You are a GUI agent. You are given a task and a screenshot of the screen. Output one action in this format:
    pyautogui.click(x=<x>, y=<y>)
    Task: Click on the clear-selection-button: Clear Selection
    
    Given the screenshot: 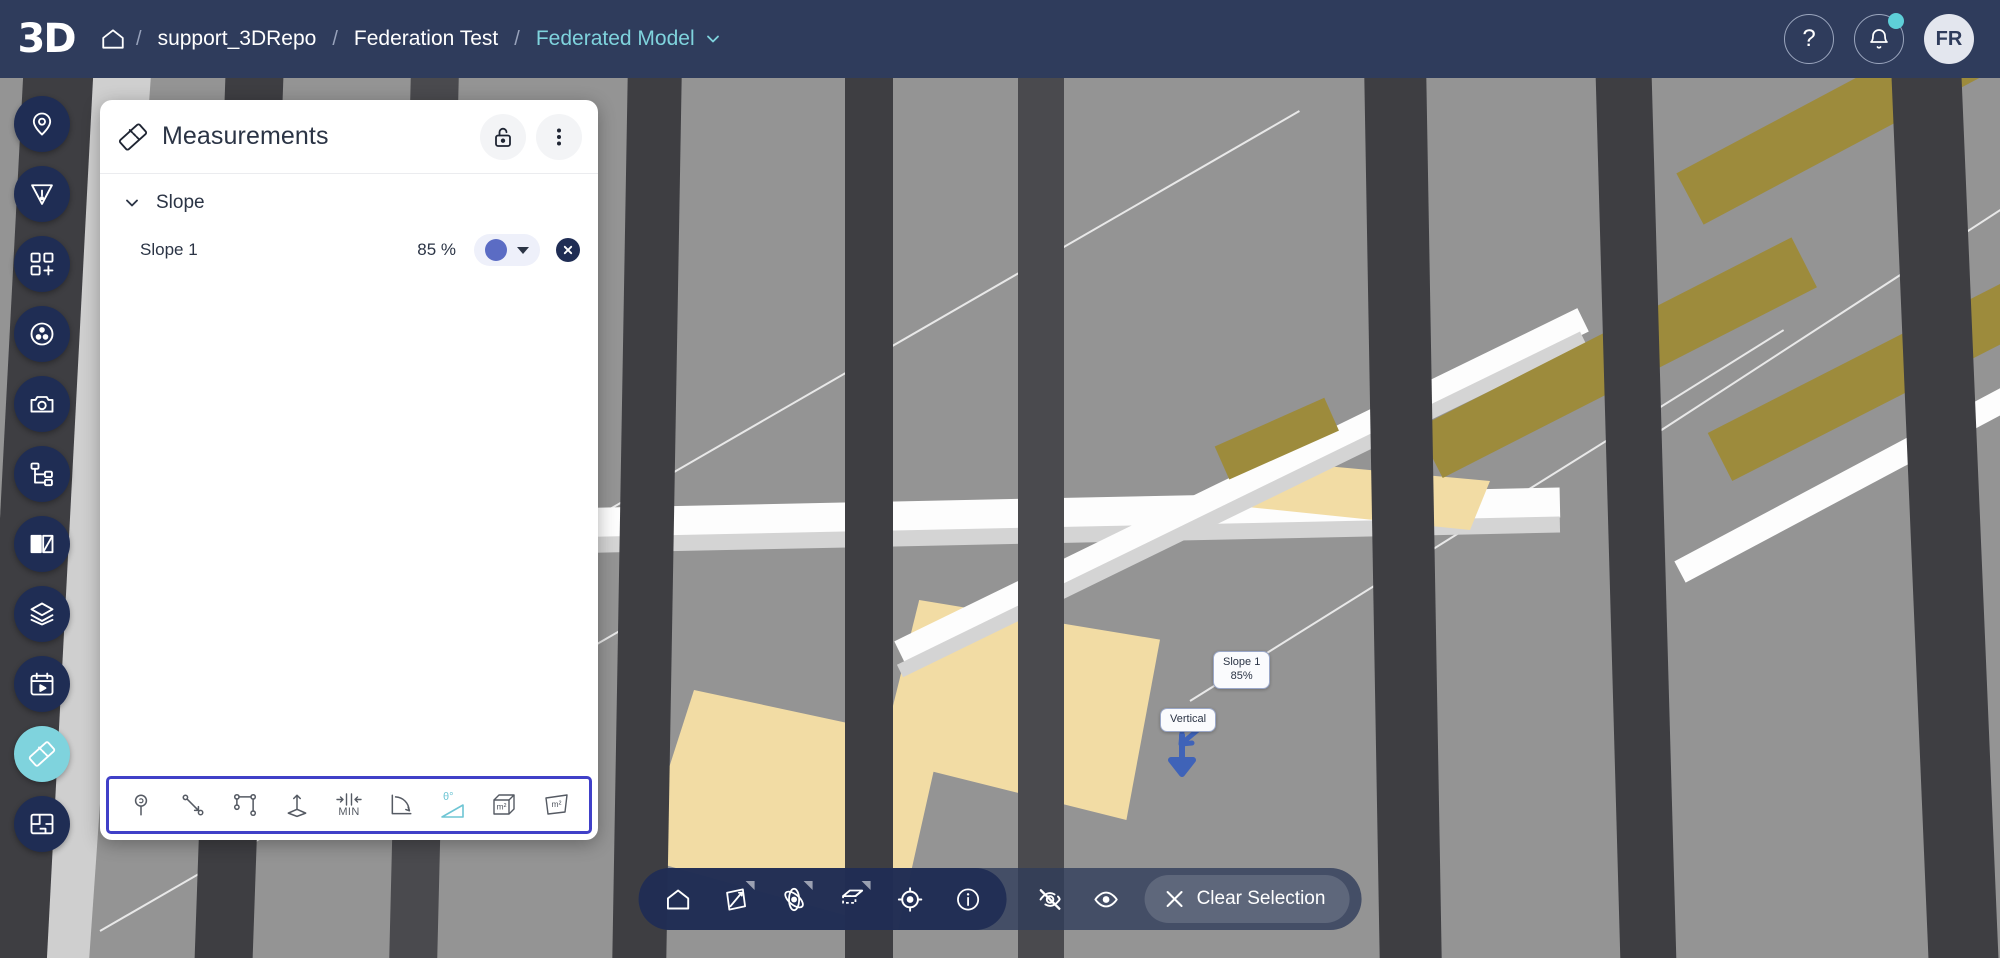 What is the action you would take?
    pyautogui.click(x=1247, y=899)
    